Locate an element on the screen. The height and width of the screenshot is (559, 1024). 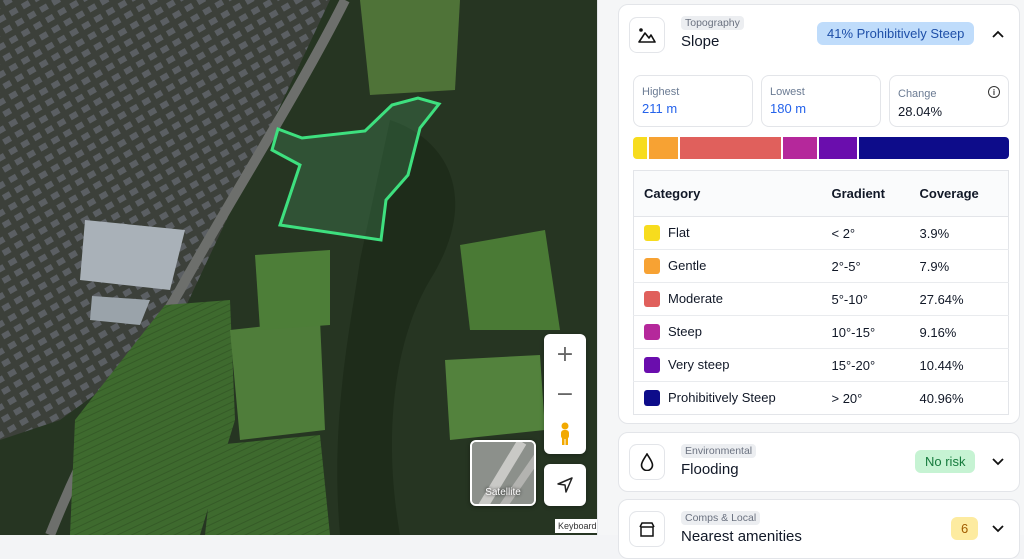
table-row: Prohibitively Steep > 20° 40.96% is located at coordinates (821, 398).